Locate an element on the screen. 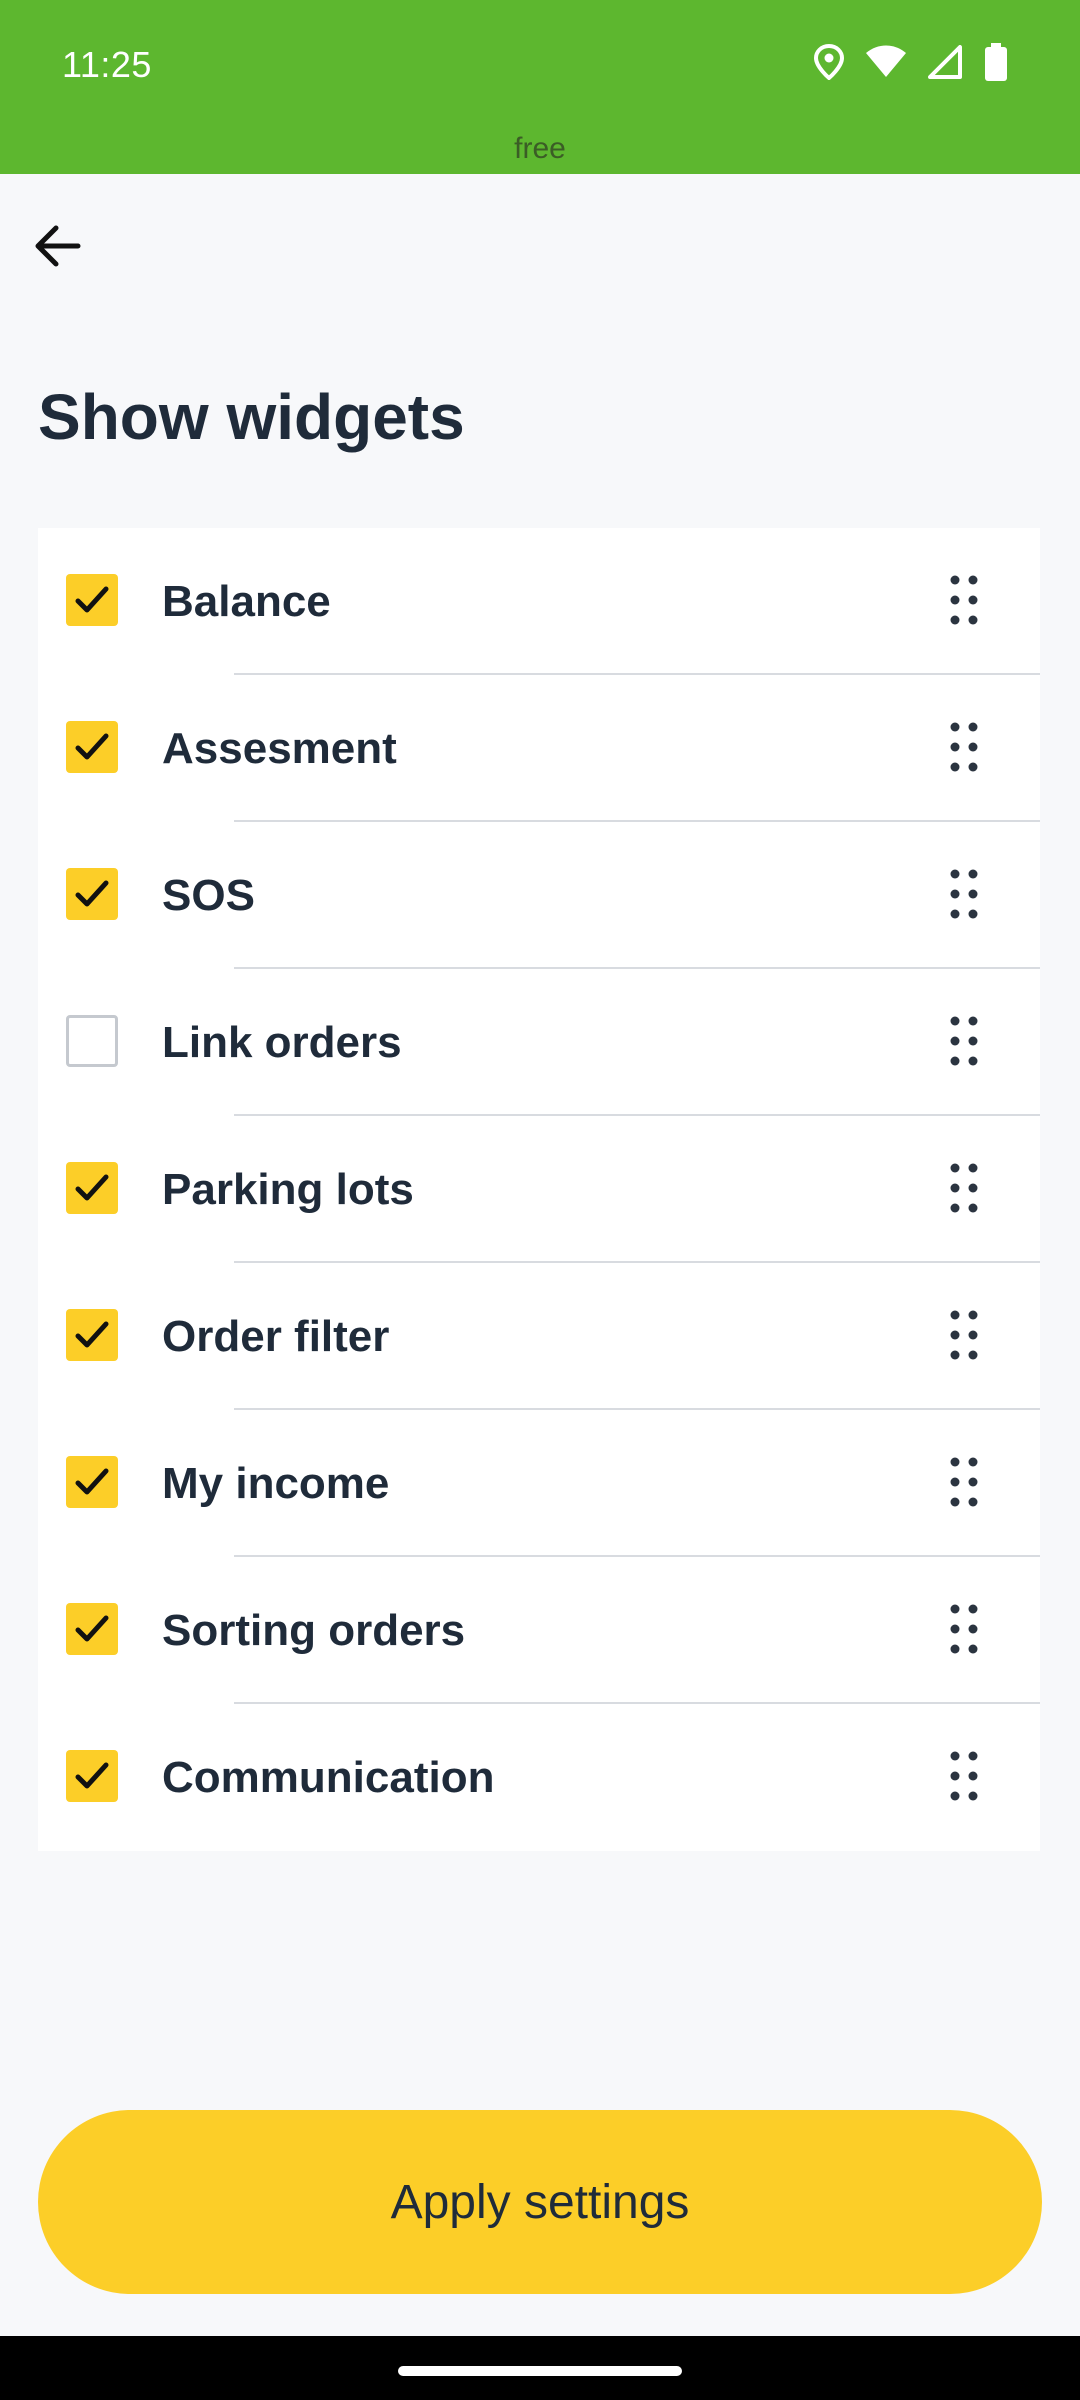  arrow-back-icon is located at coordinates (58, 248).